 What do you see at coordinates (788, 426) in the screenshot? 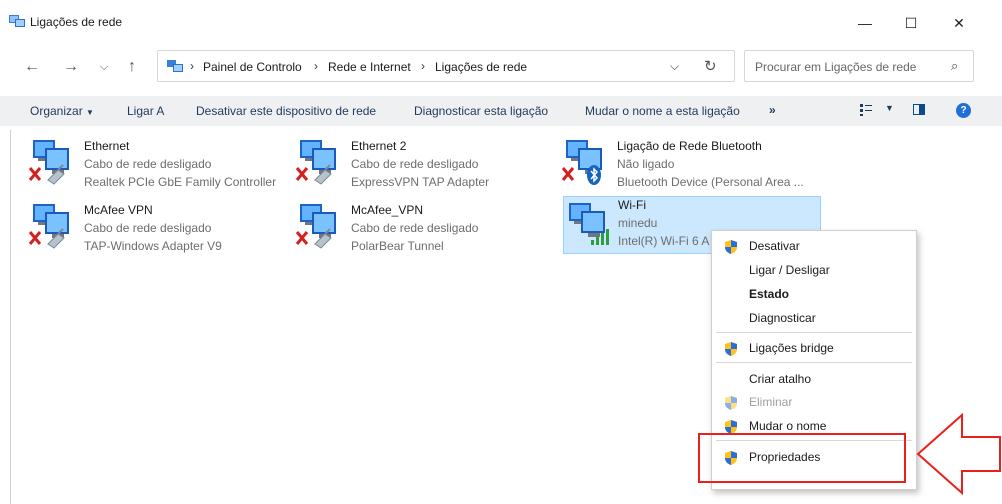
I see `context-menu-label: Mudar o nome` at bounding box center [788, 426].